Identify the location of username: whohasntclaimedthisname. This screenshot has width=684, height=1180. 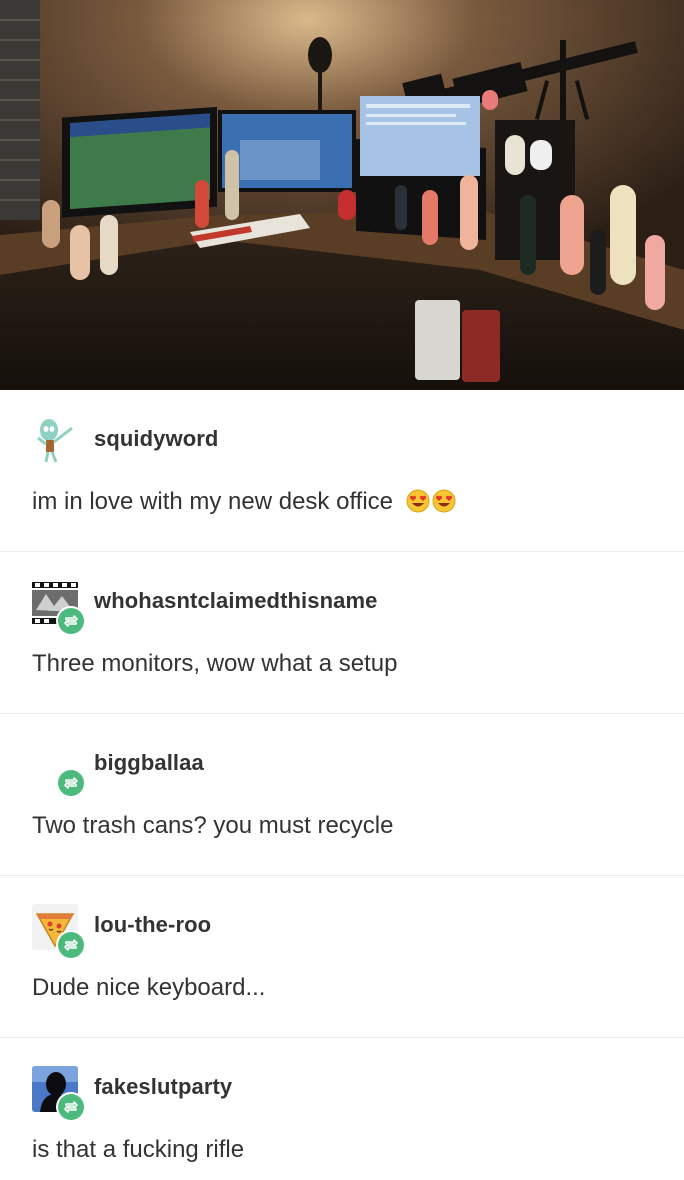
(235, 601).